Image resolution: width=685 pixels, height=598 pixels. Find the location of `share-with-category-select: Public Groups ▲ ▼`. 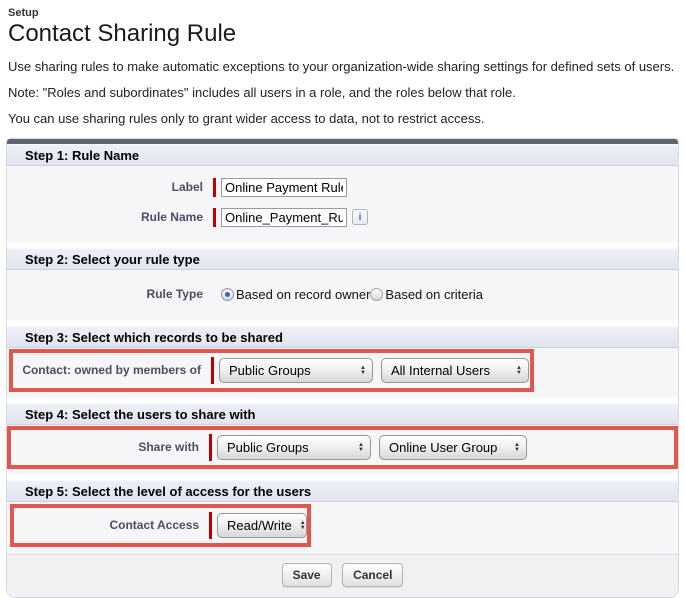

share-with-category-select: Public Groups ▲ ▼ is located at coordinates (294, 447).